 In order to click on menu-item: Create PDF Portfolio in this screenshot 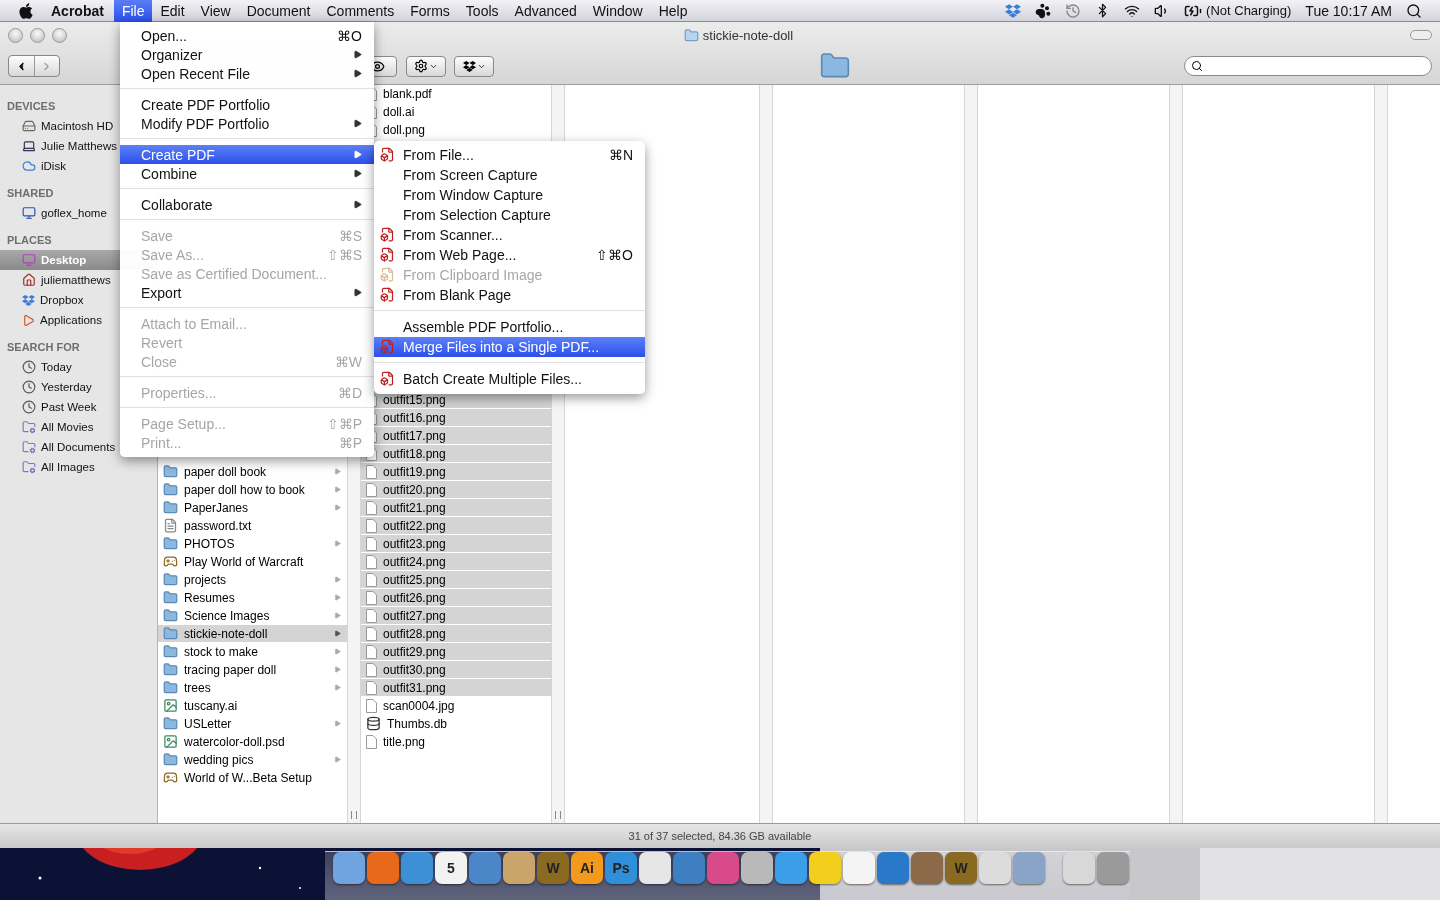, I will do `click(247, 104)`.